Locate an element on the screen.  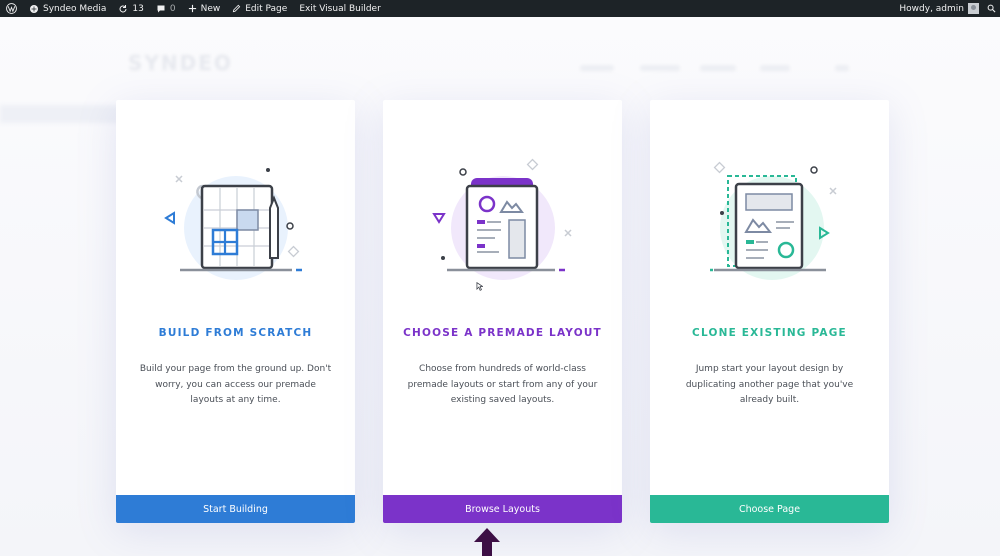
wordpress-icon is located at coordinates (11, 8).